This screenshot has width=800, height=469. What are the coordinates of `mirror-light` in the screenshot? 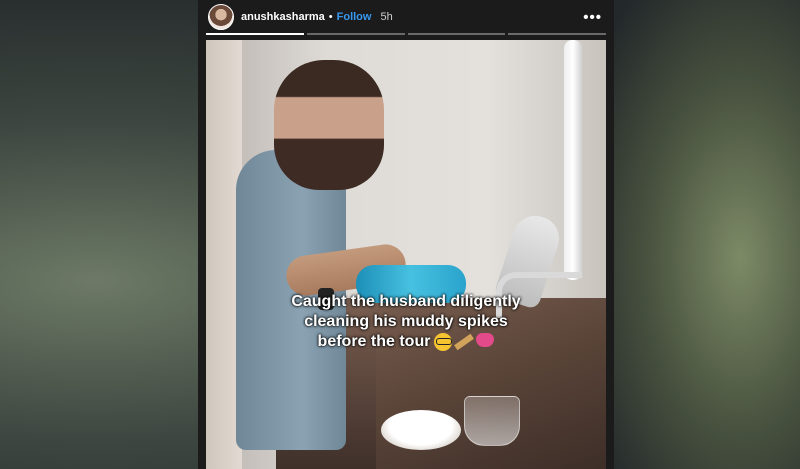 It's located at (573, 160).